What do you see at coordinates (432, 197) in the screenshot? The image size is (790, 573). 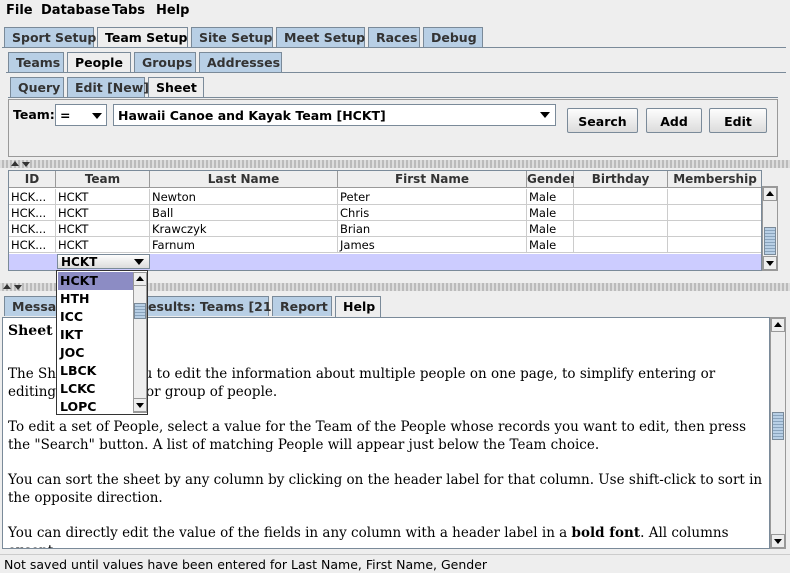 I see `table-cell: Peter` at bounding box center [432, 197].